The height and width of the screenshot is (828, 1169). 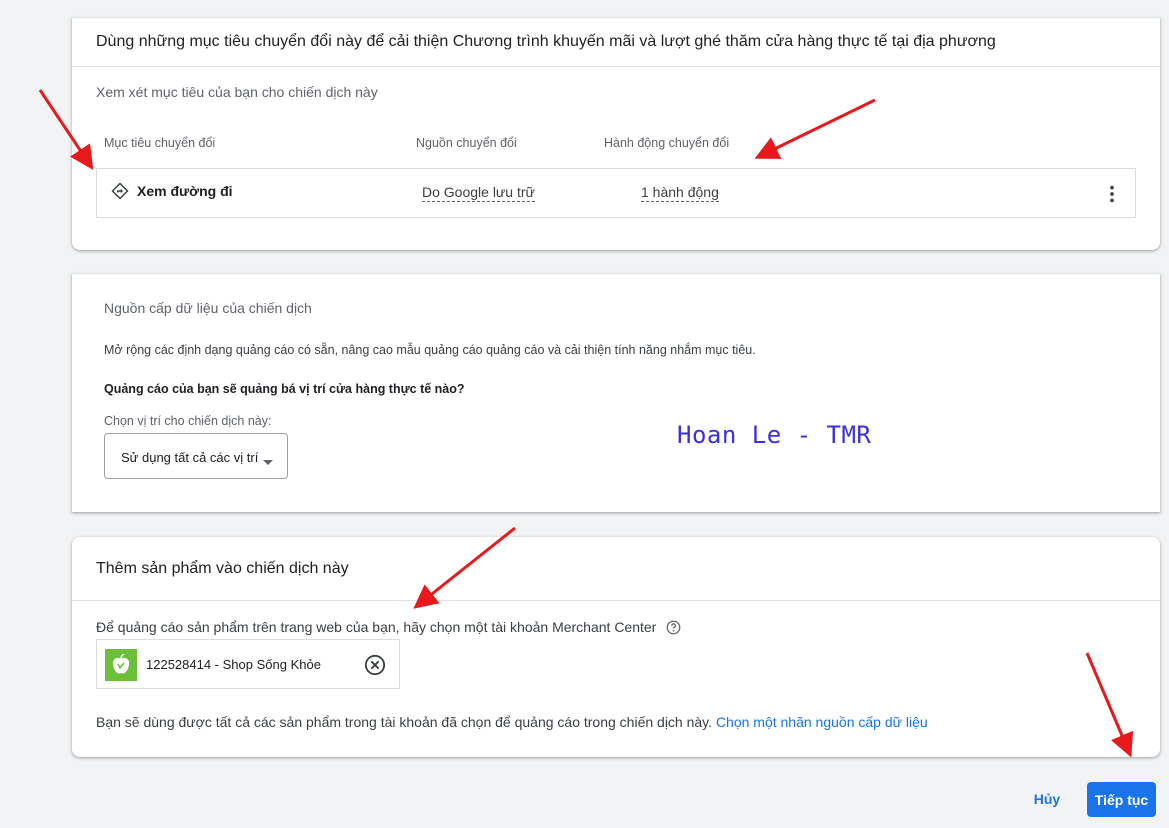 I want to click on products-title: Thêm sản phẩm vào chiến dịch này, so click(x=222, y=568).